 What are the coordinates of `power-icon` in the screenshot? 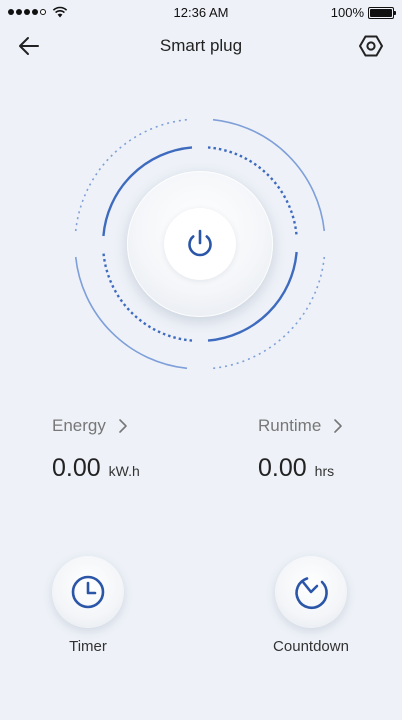 It's located at (200, 243).